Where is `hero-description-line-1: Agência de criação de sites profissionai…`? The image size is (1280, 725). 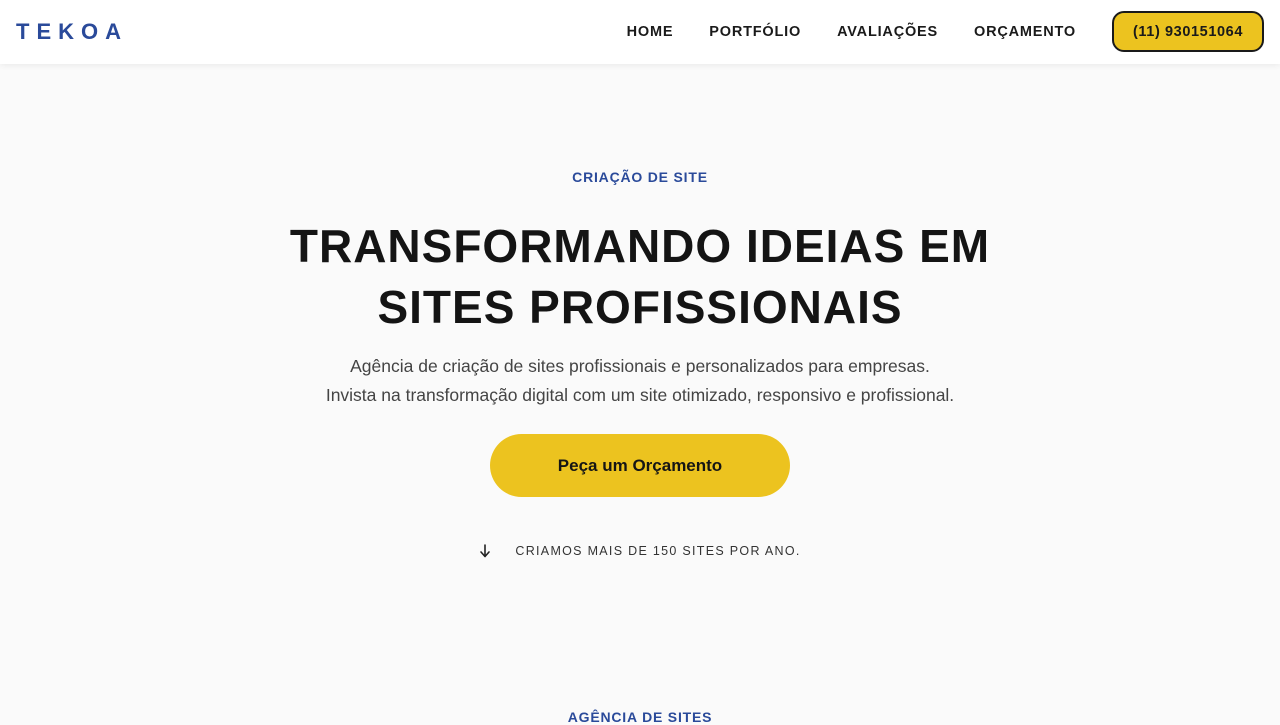 hero-description-line-1: Agência de criação de sites profissionai… is located at coordinates (640, 366).